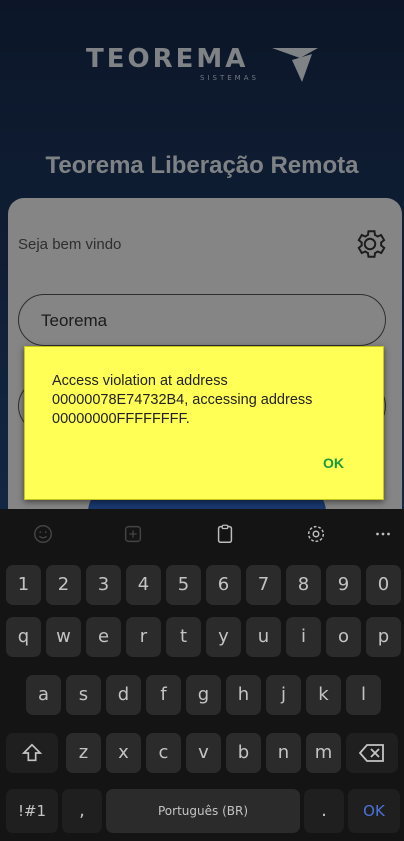  I want to click on key-4: 4, so click(143, 585).